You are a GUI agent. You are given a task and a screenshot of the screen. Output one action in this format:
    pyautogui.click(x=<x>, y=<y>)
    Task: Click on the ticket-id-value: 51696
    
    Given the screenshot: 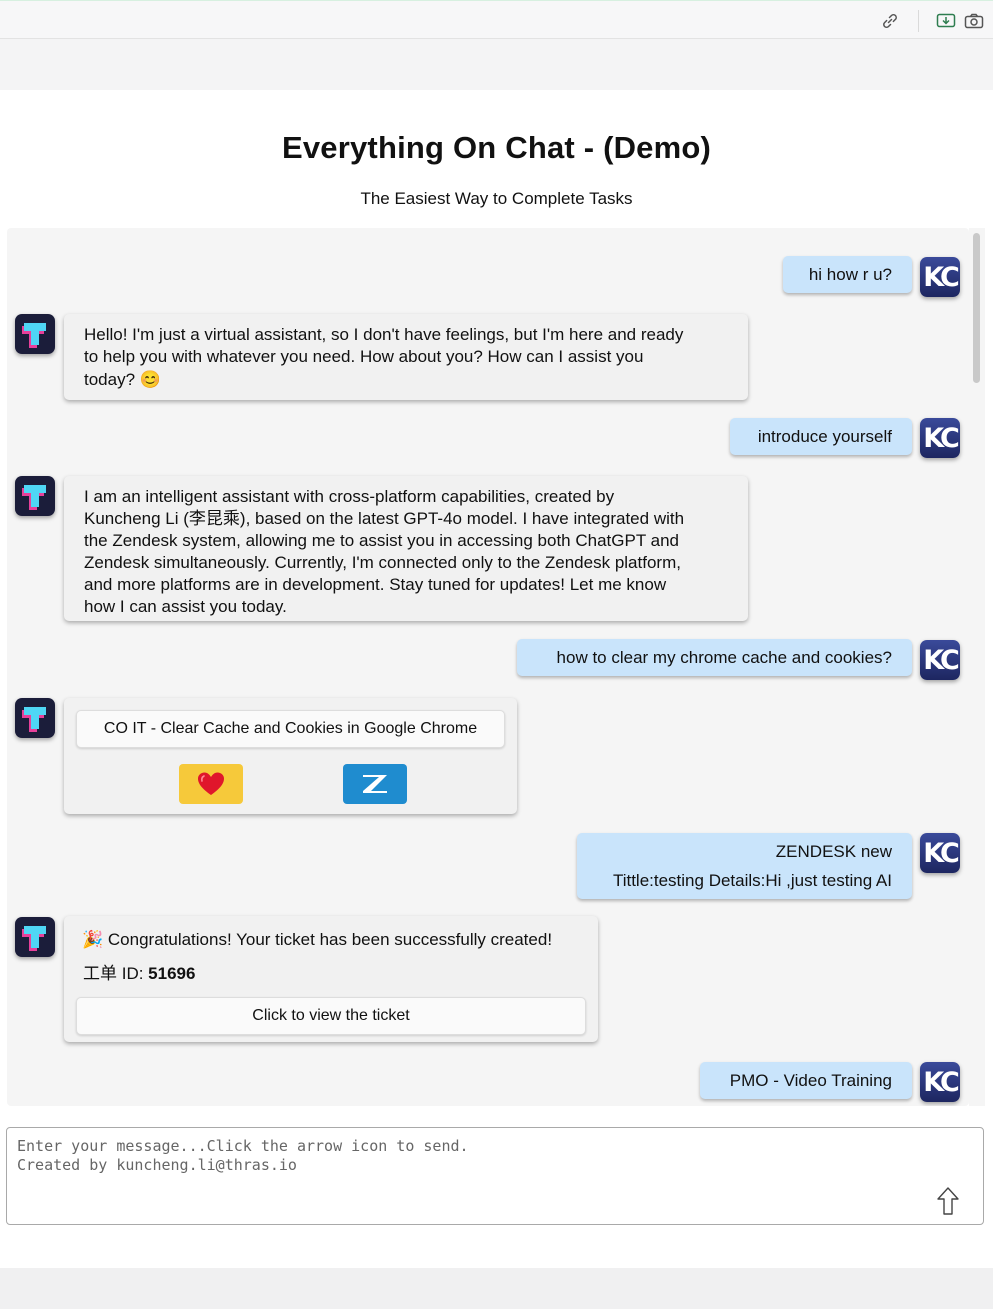 What is the action you would take?
    pyautogui.click(x=172, y=973)
    